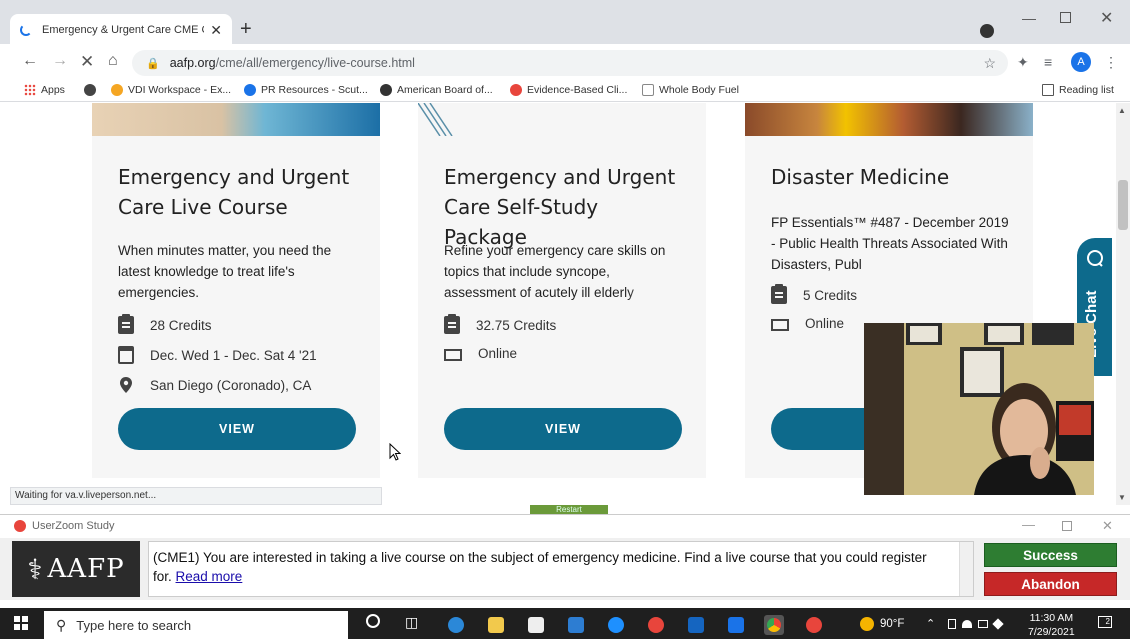  What do you see at coordinates (61, 624) in the screenshot?
I see `search-icon: ⚲` at bounding box center [61, 624].